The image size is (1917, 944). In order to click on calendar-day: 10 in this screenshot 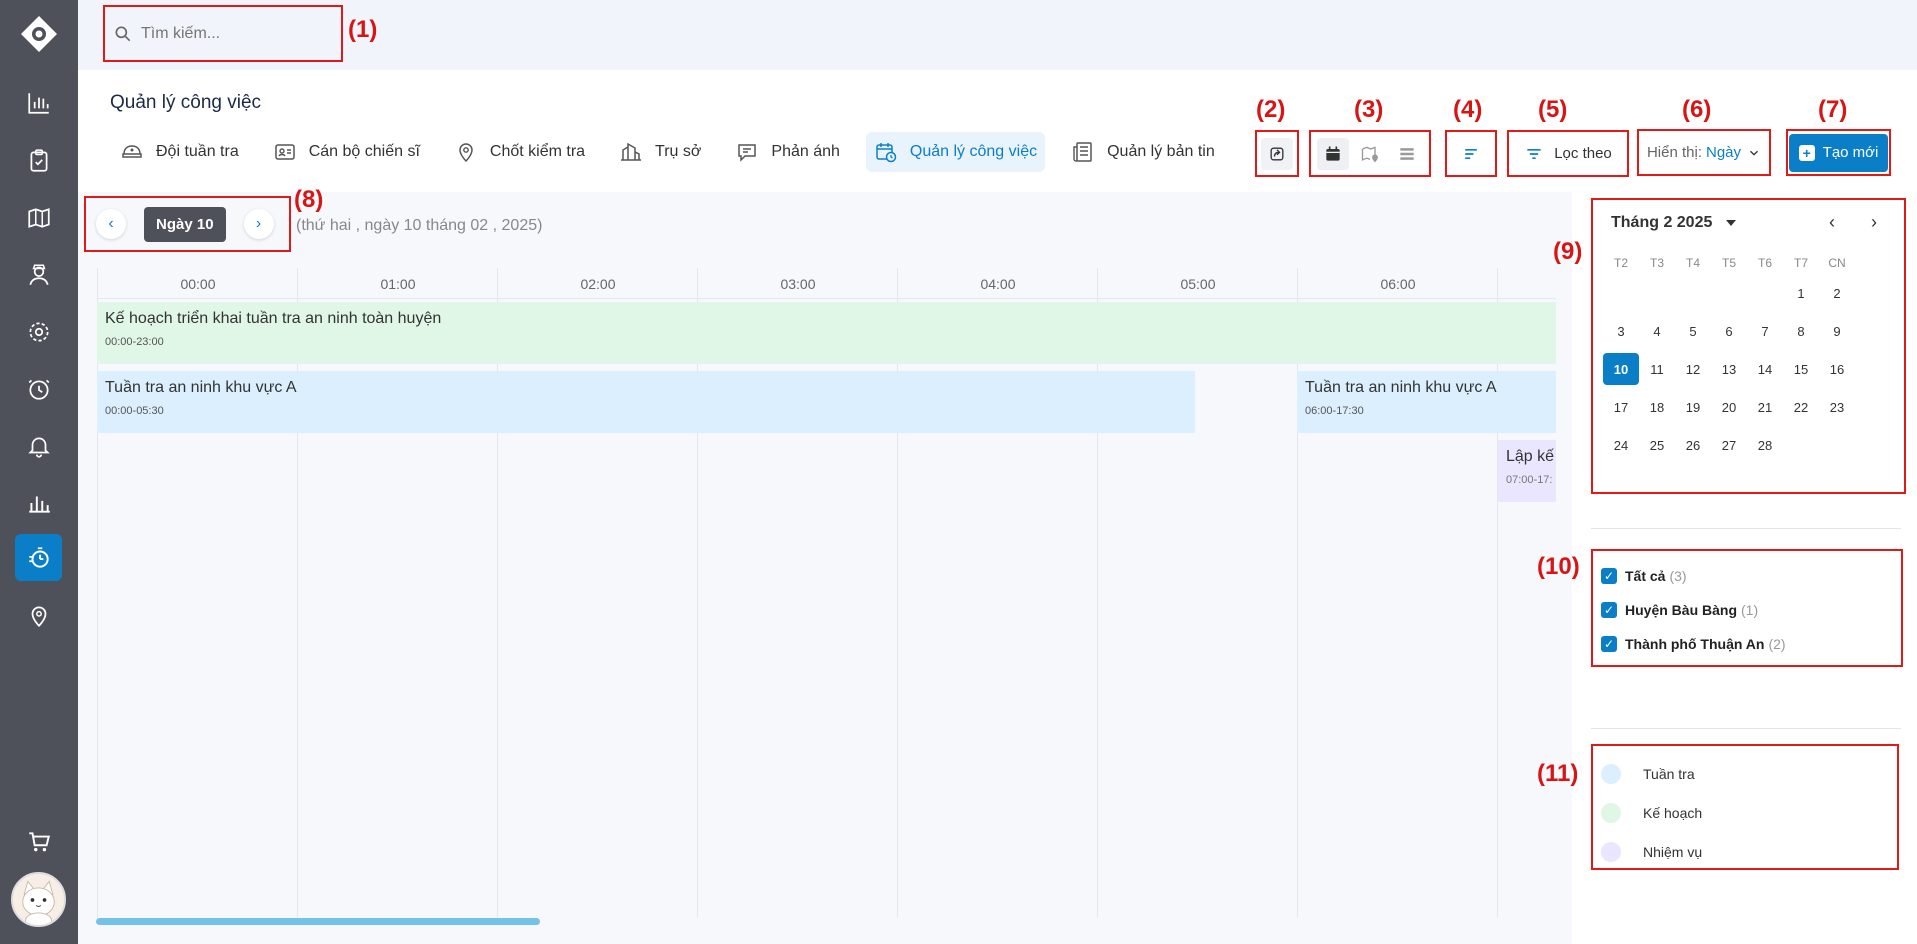, I will do `click(1621, 369)`.